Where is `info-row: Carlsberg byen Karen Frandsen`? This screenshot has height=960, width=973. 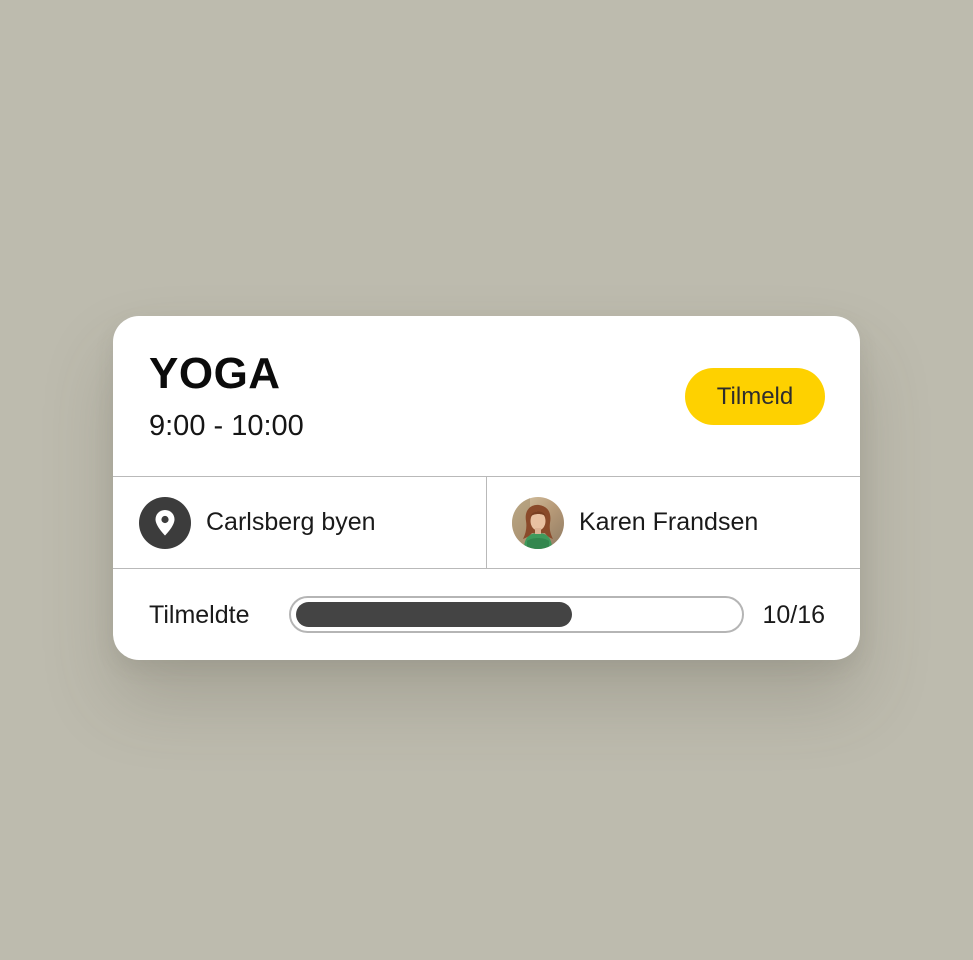
info-row: Carlsberg byen Karen Frandsen is located at coordinates (486, 523).